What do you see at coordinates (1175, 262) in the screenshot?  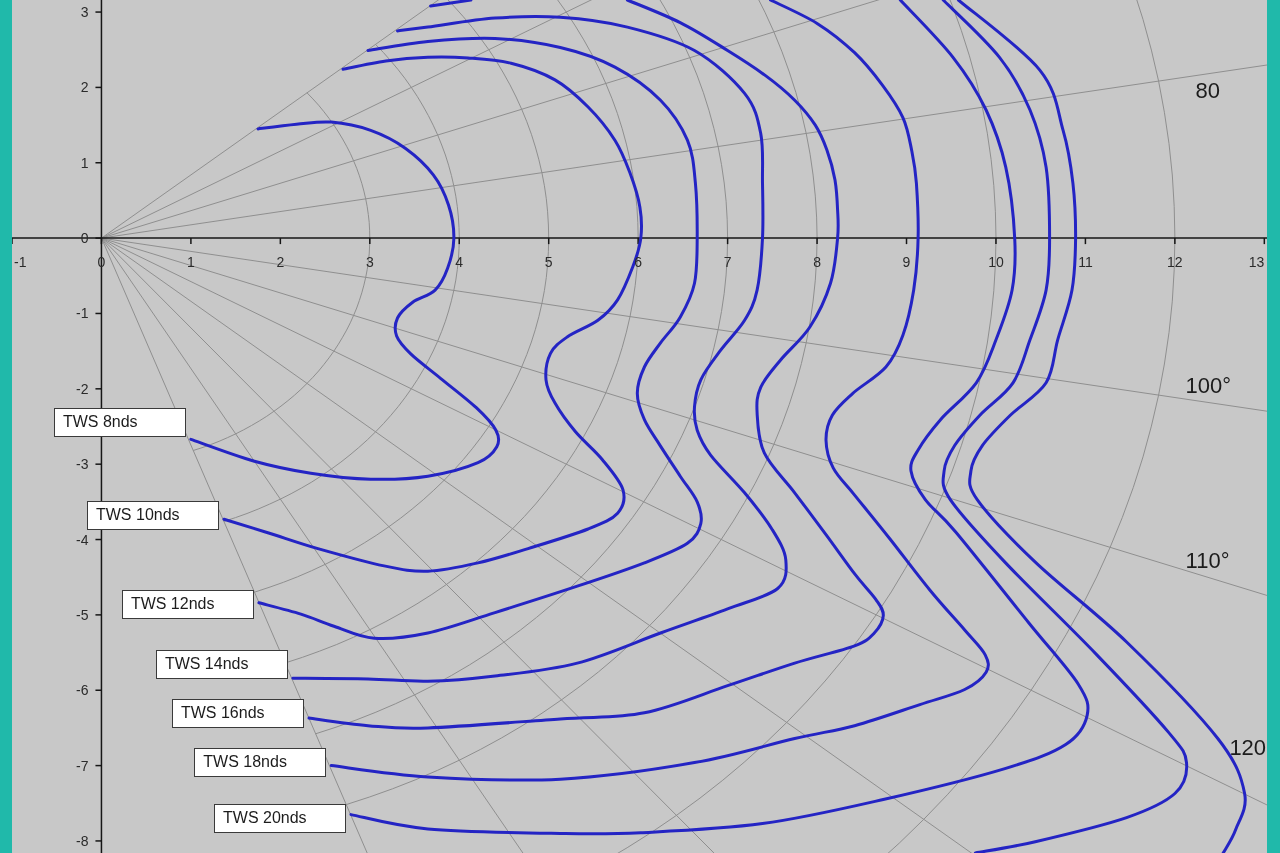 I see `axis-tick-label: 12` at bounding box center [1175, 262].